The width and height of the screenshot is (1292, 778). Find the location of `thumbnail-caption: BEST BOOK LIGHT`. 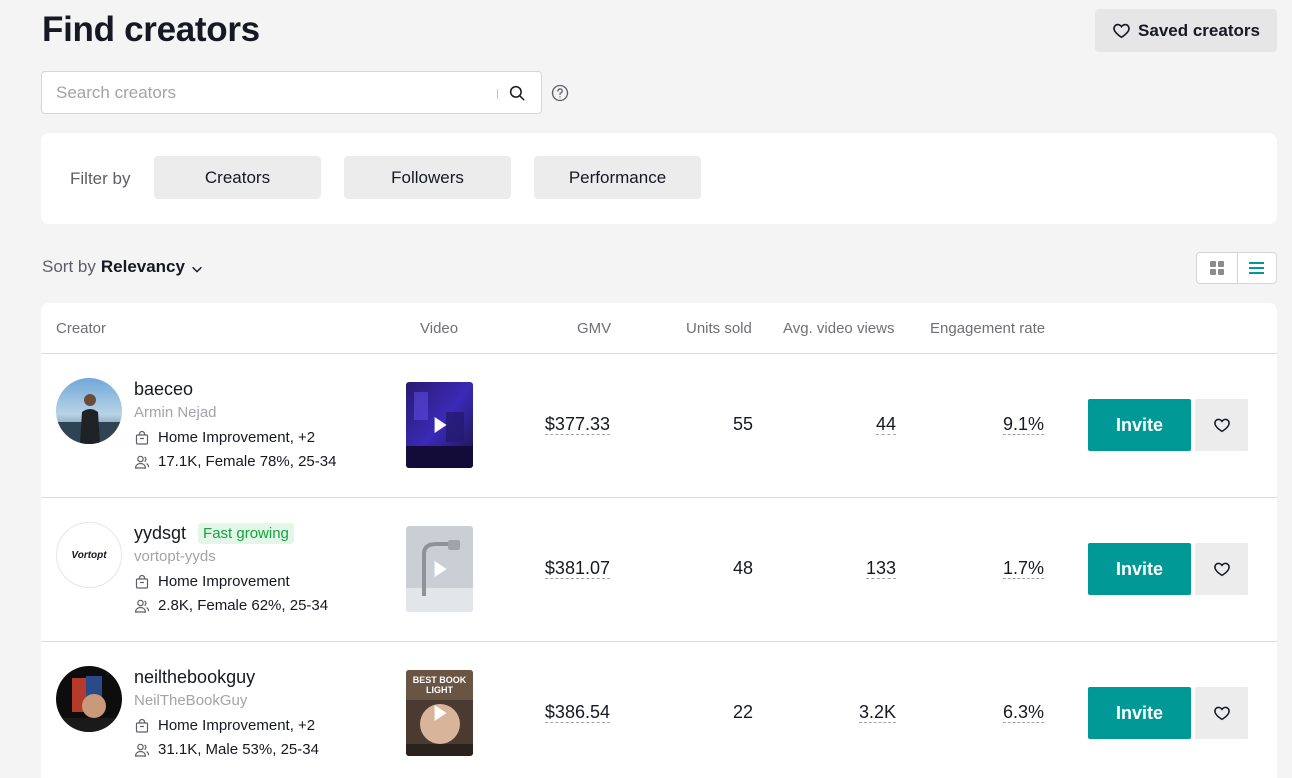

thumbnail-caption: BEST BOOK LIGHT is located at coordinates (439, 685).